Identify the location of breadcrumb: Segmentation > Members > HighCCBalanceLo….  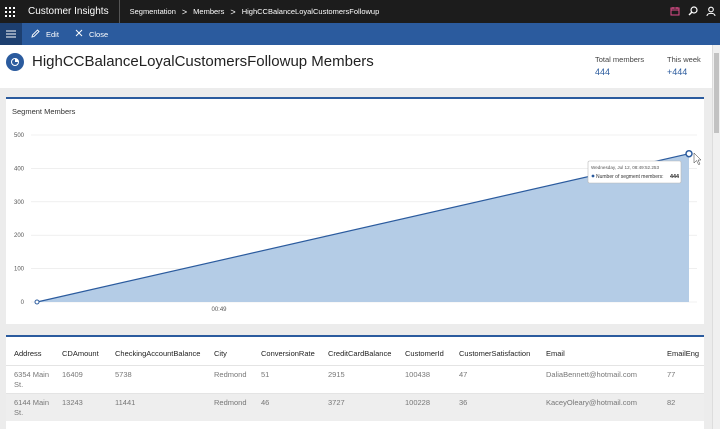
(250, 12).